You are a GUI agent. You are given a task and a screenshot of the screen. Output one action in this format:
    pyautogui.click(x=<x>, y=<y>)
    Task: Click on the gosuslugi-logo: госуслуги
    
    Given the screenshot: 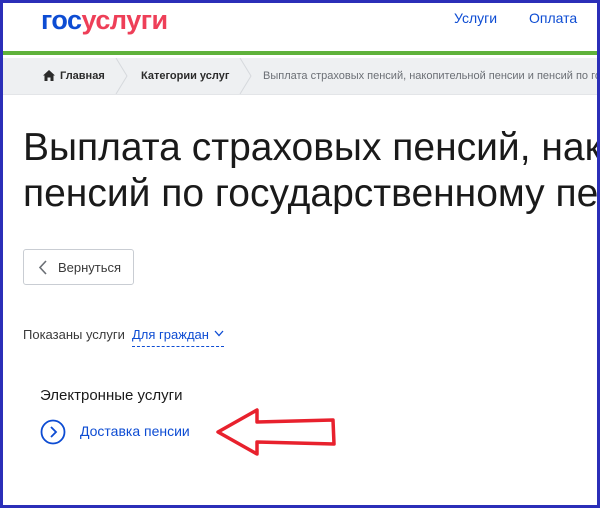 What is the action you would take?
    pyautogui.click(x=104, y=20)
    